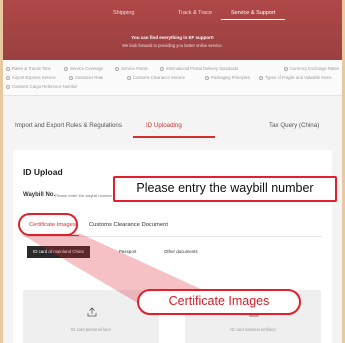  I want to click on certificate-highlight, so click(48, 224).